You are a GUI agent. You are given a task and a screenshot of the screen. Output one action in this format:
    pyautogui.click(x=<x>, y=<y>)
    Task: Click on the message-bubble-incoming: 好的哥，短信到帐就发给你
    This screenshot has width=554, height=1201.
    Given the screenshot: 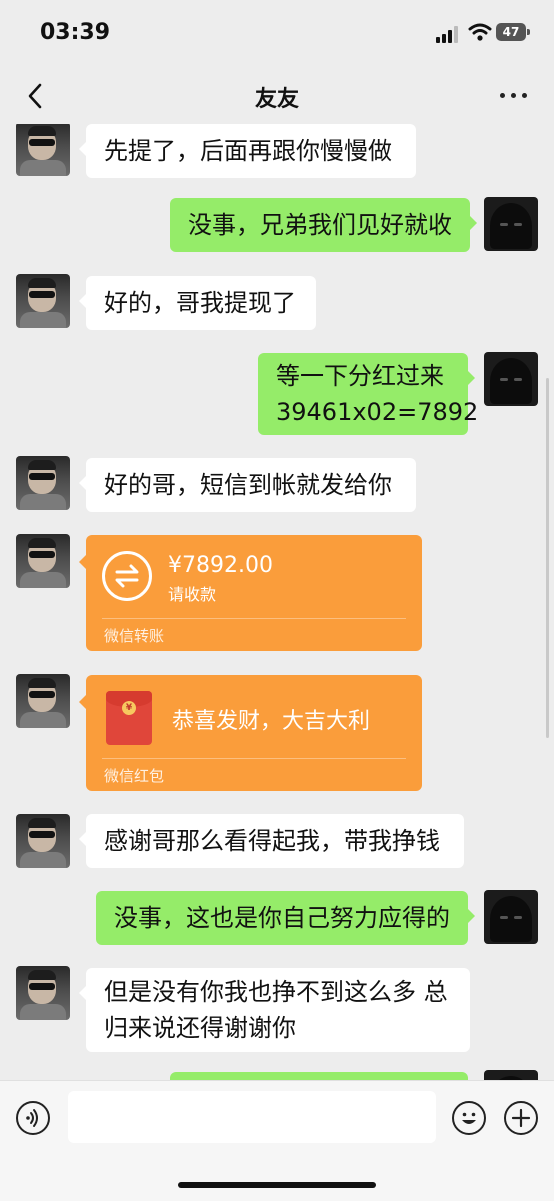 What is the action you would take?
    pyautogui.click(x=247, y=485)
    